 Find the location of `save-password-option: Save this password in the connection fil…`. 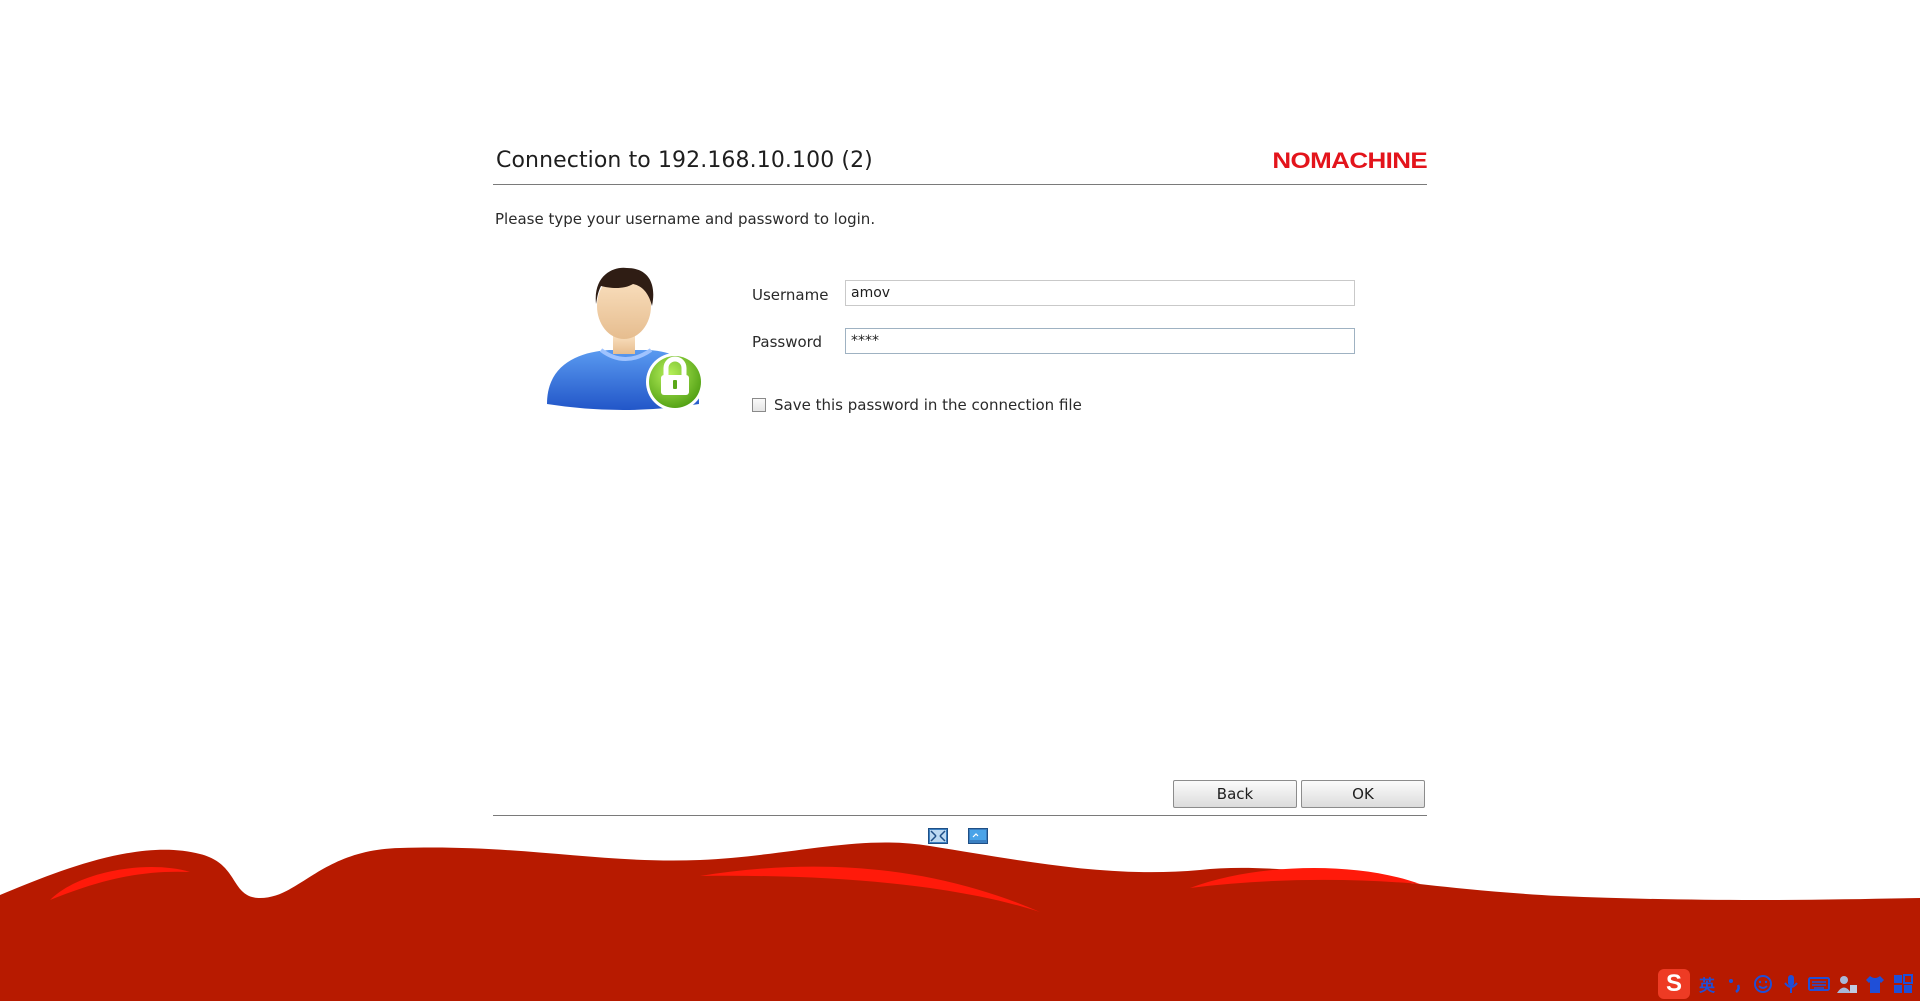

save-password-option: Save this password in the connection fil… is located at coordinates (917, 405).